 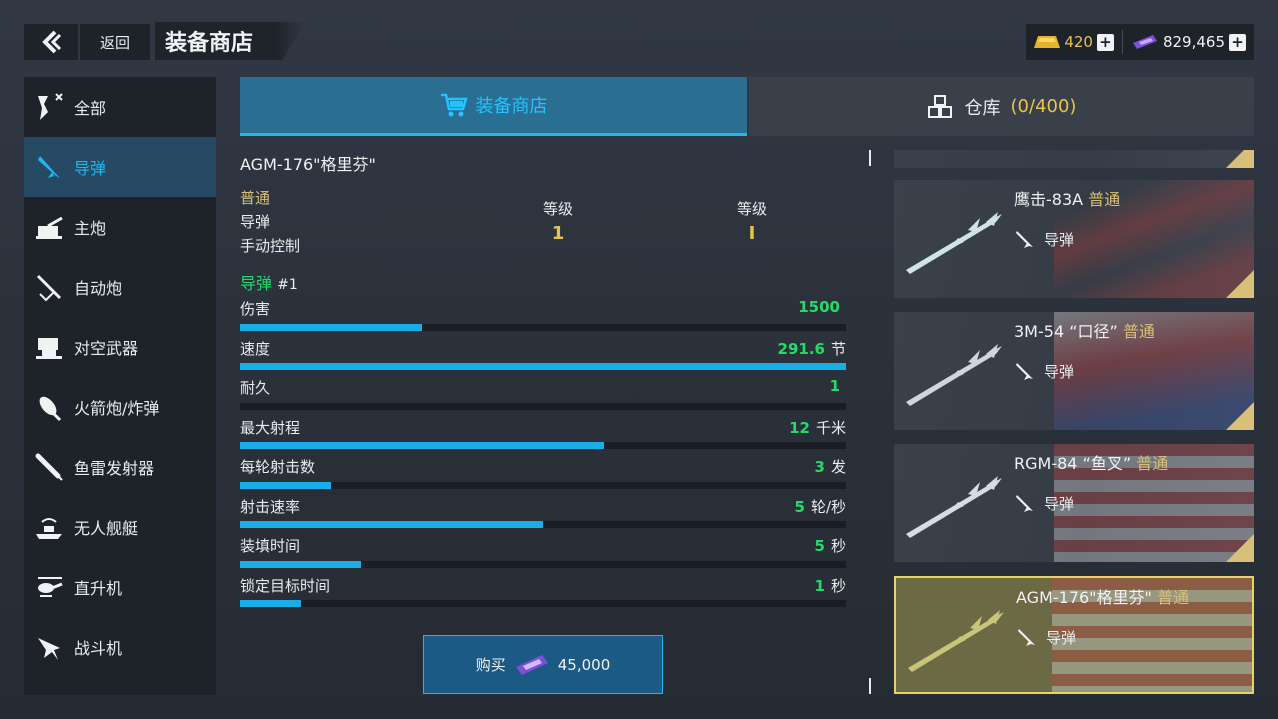 I want to click on stat-row: 每轮射击数 3 发, so click(x=543, y=473).